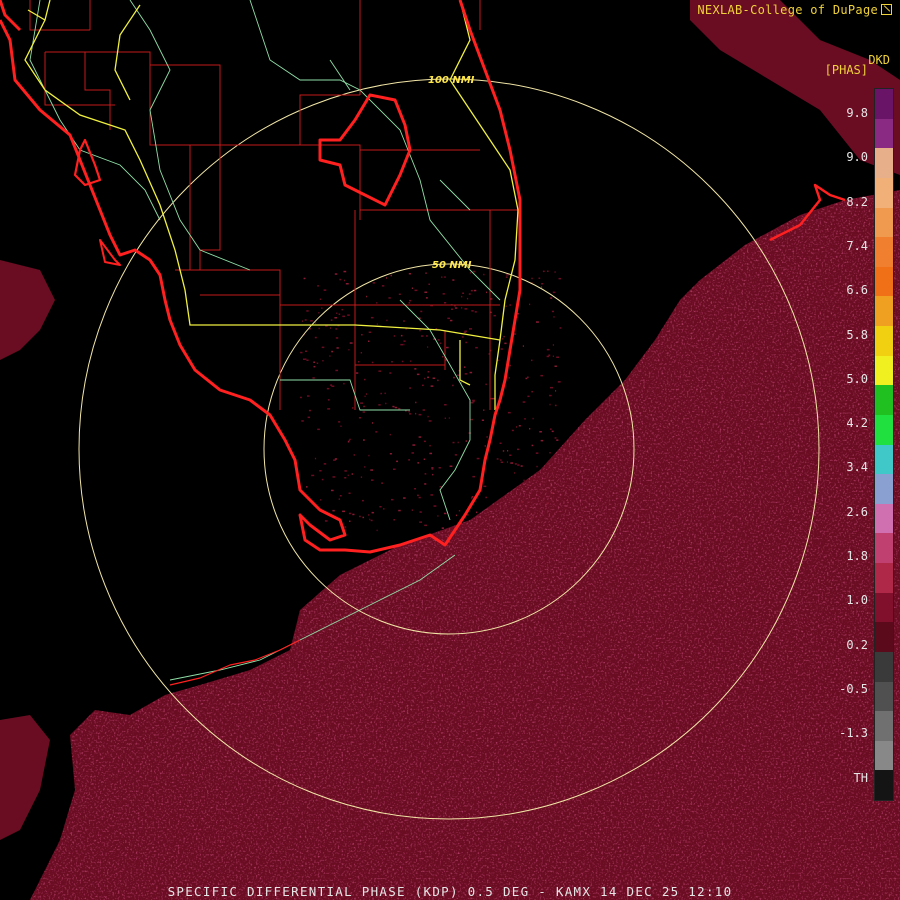 The height and width of the screenshot is (900, 900). I want to click on external-link-icon, so click(886, 9).